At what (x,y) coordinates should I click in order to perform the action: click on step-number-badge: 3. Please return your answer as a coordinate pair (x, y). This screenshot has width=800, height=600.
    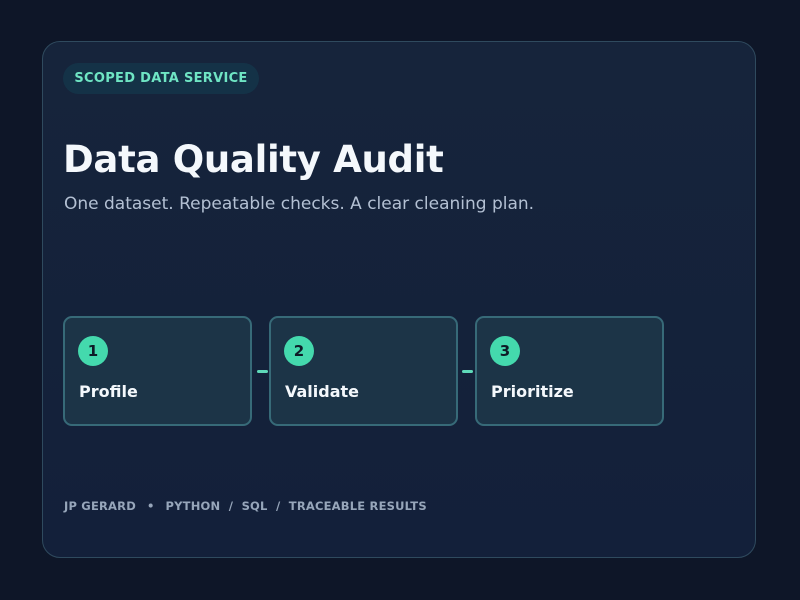
    Looking at the image, I should click on (505, 351).